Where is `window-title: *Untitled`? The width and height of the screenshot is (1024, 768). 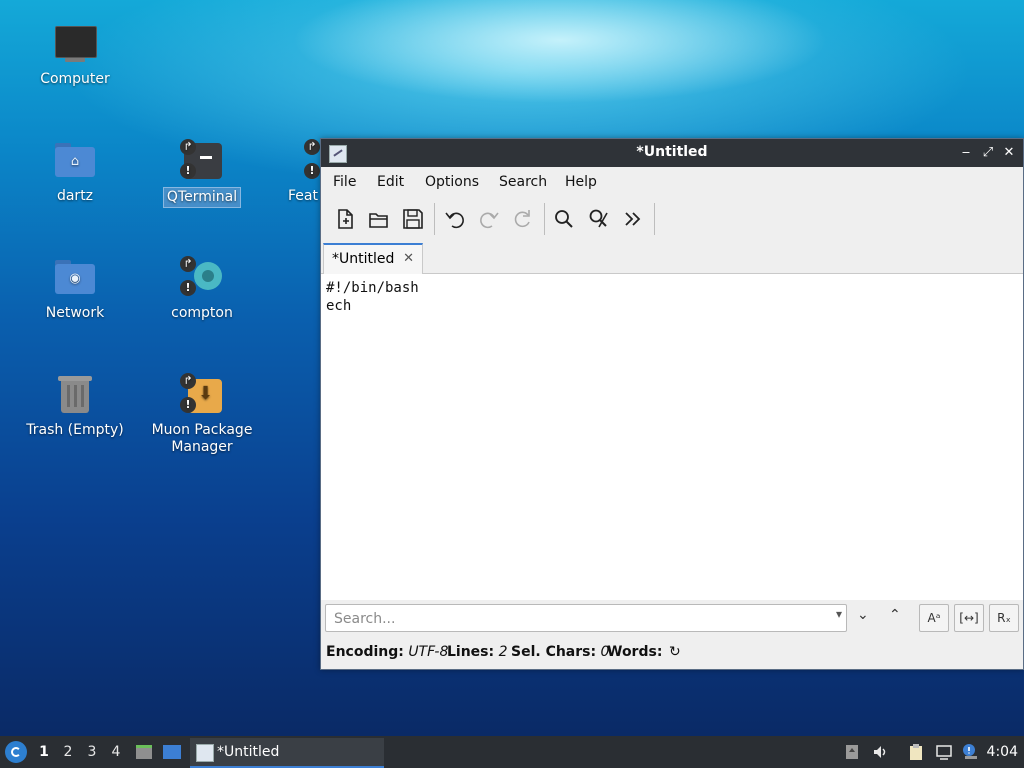 window-title: *Untitled is located at coordinates (672, 152).